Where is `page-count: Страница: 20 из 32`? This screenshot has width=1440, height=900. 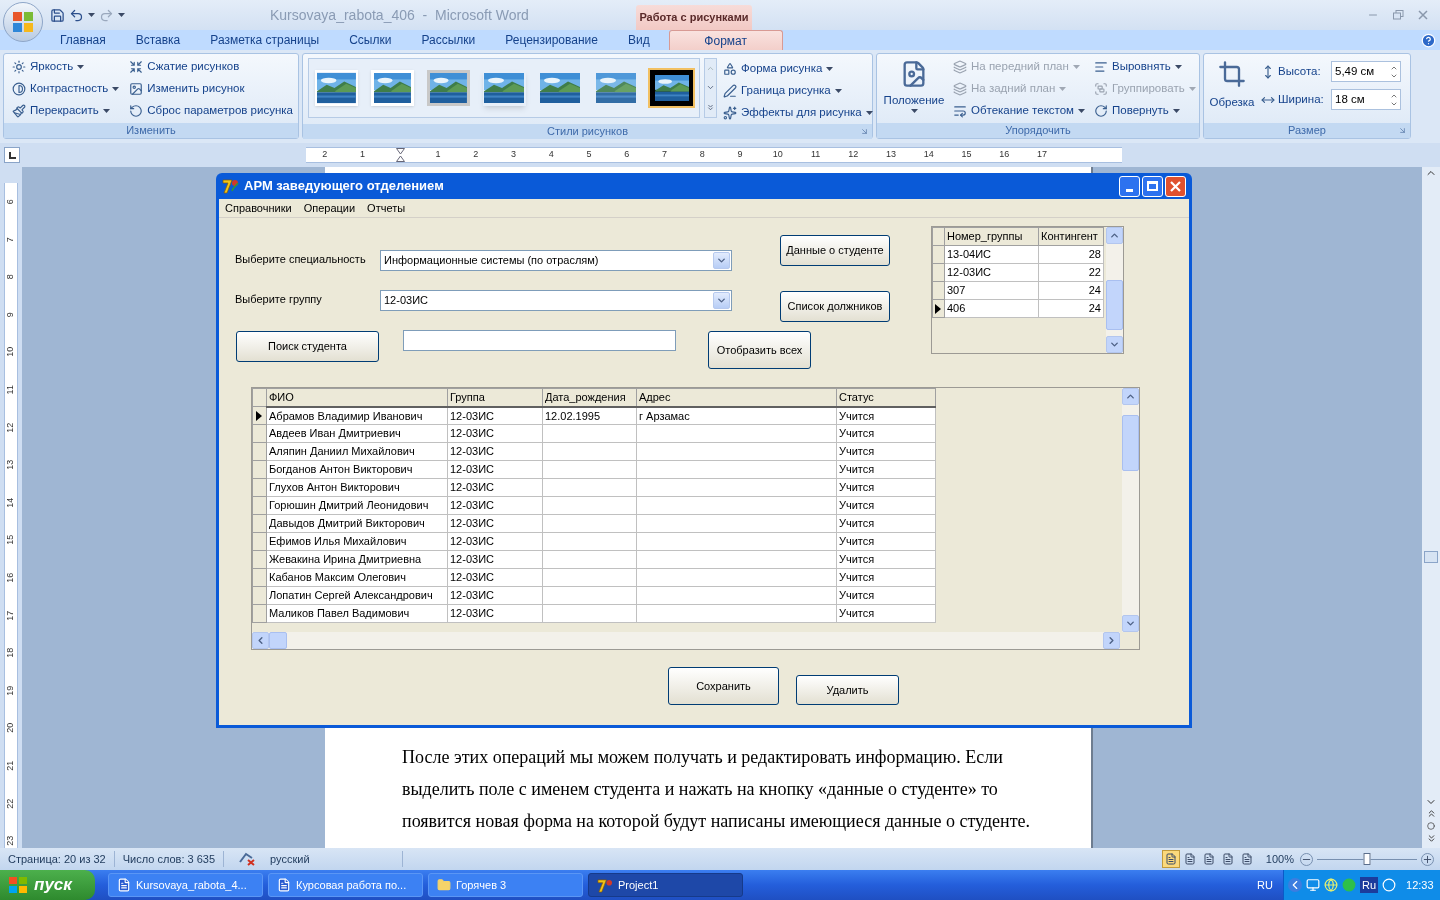
page-count: Страница: 20 из 32 is located at coordinates (57, 859).